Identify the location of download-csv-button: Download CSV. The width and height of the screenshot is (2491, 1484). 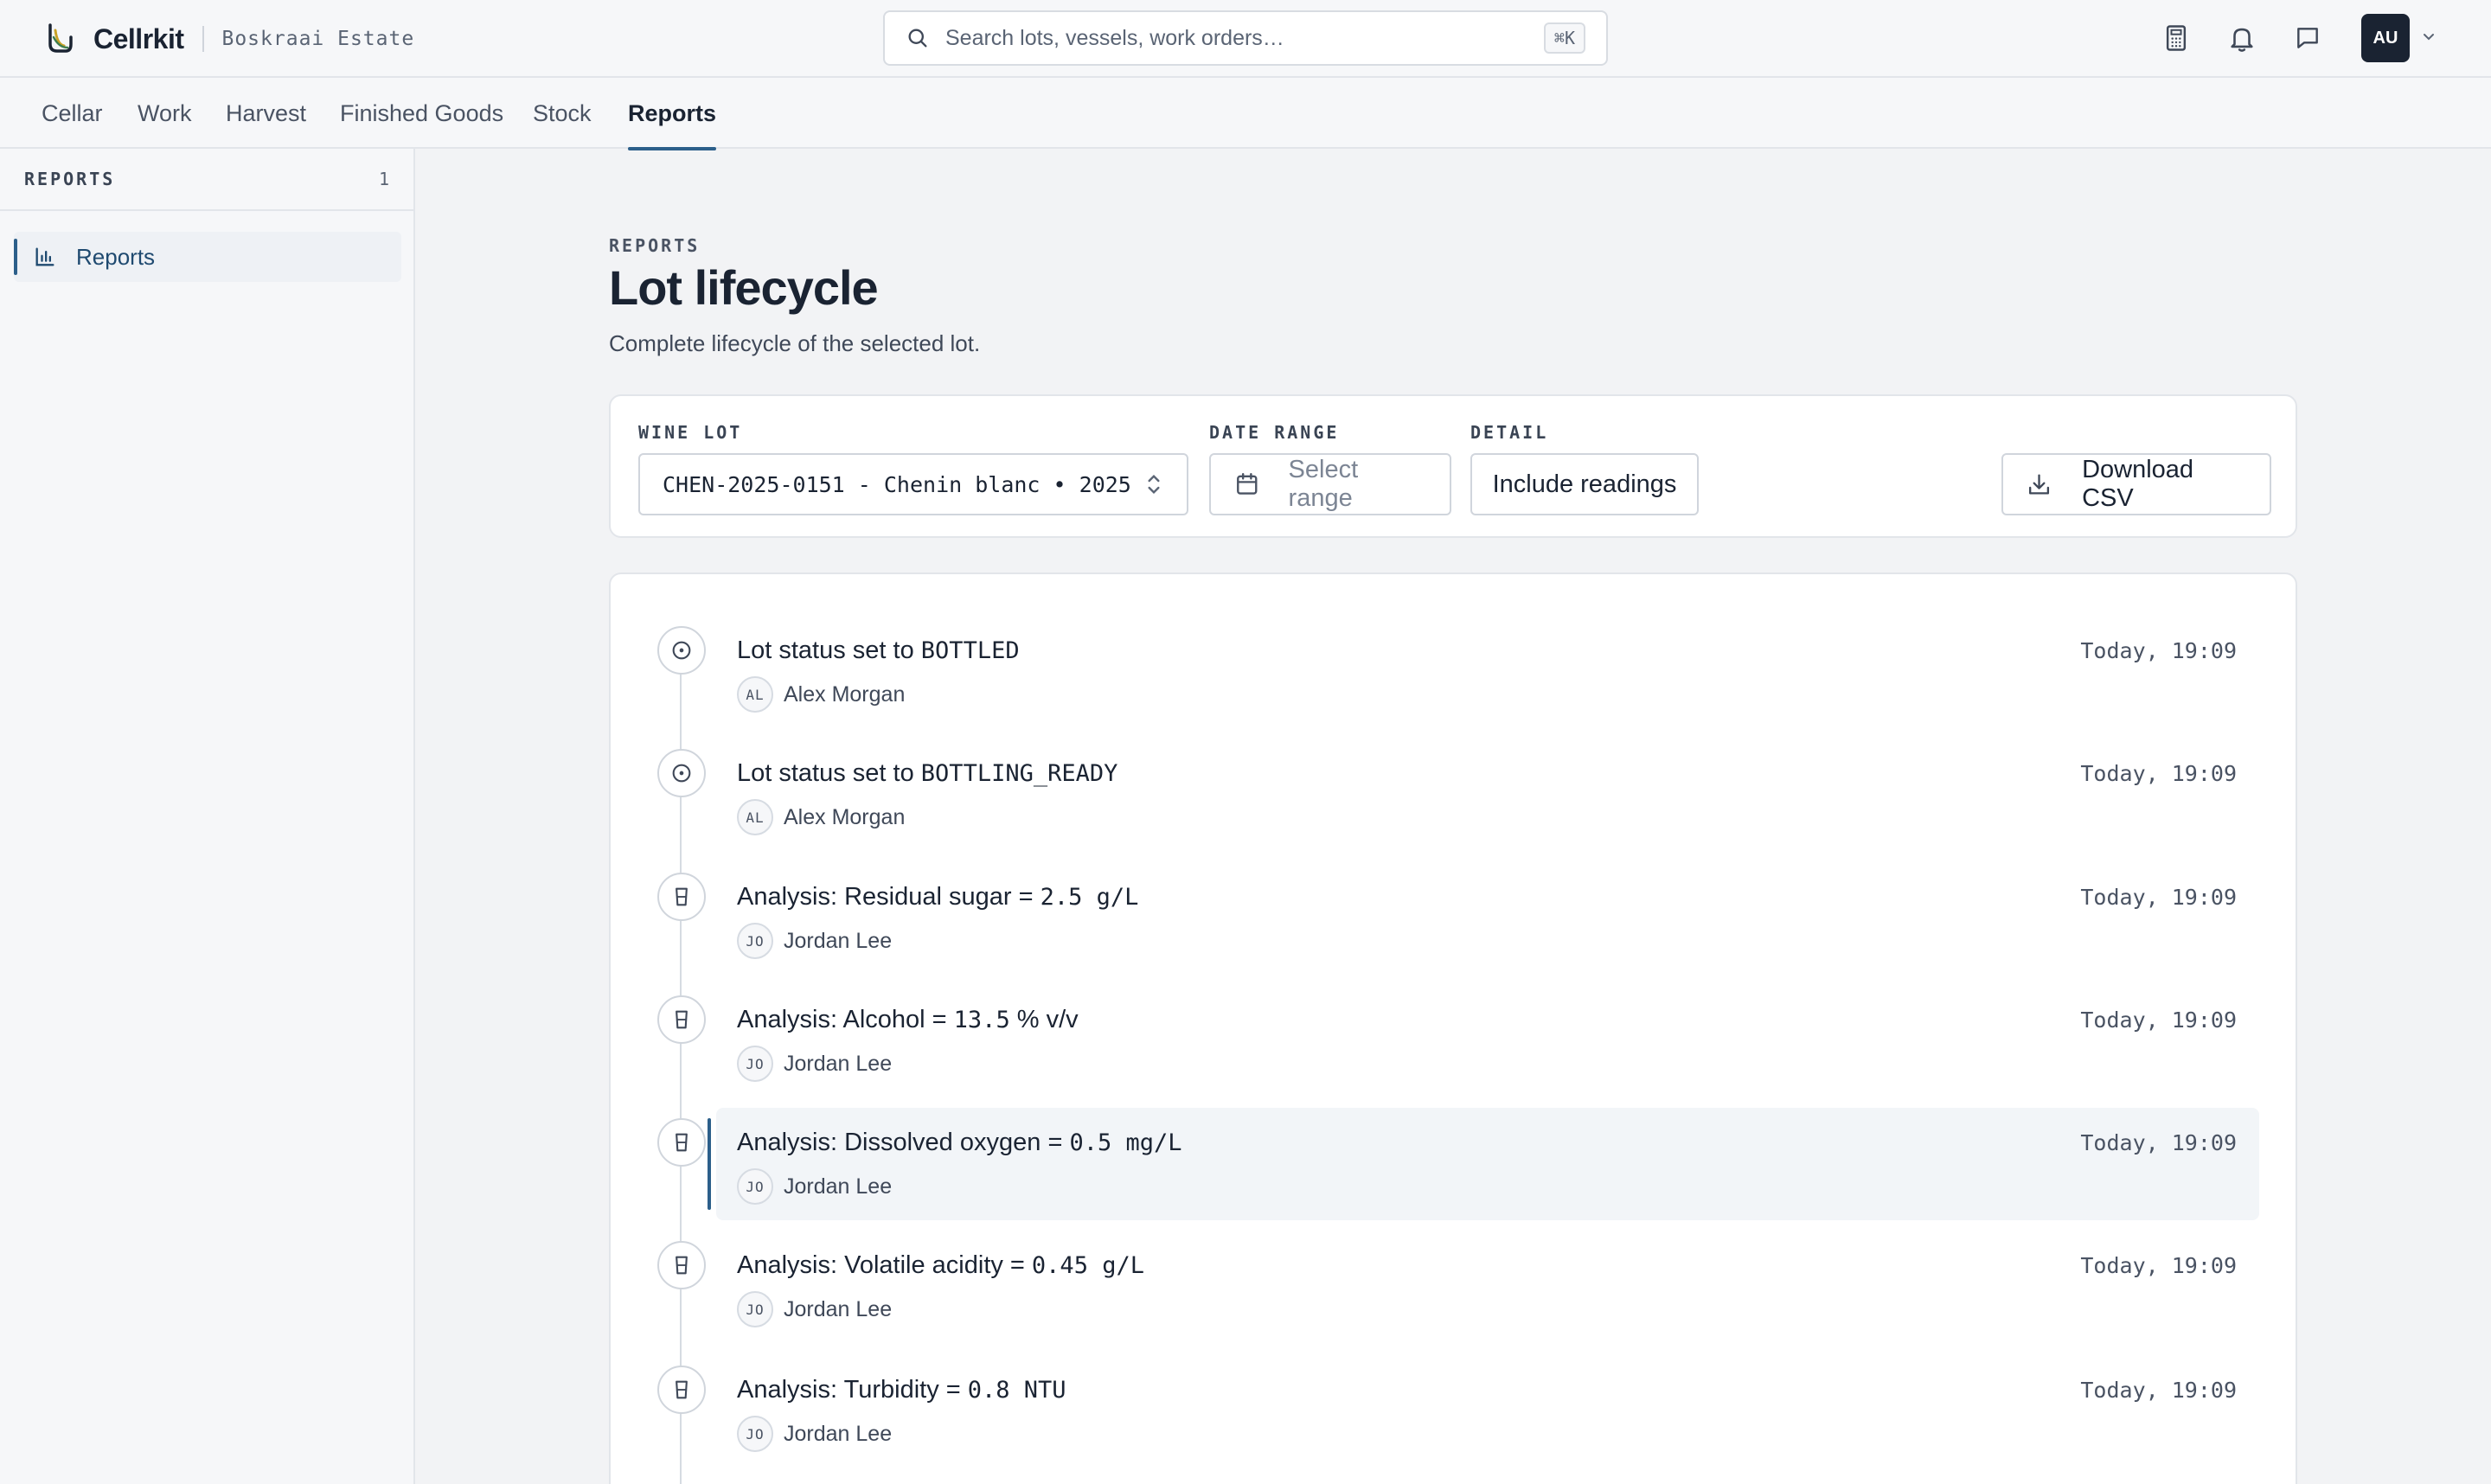
(2136, 484).